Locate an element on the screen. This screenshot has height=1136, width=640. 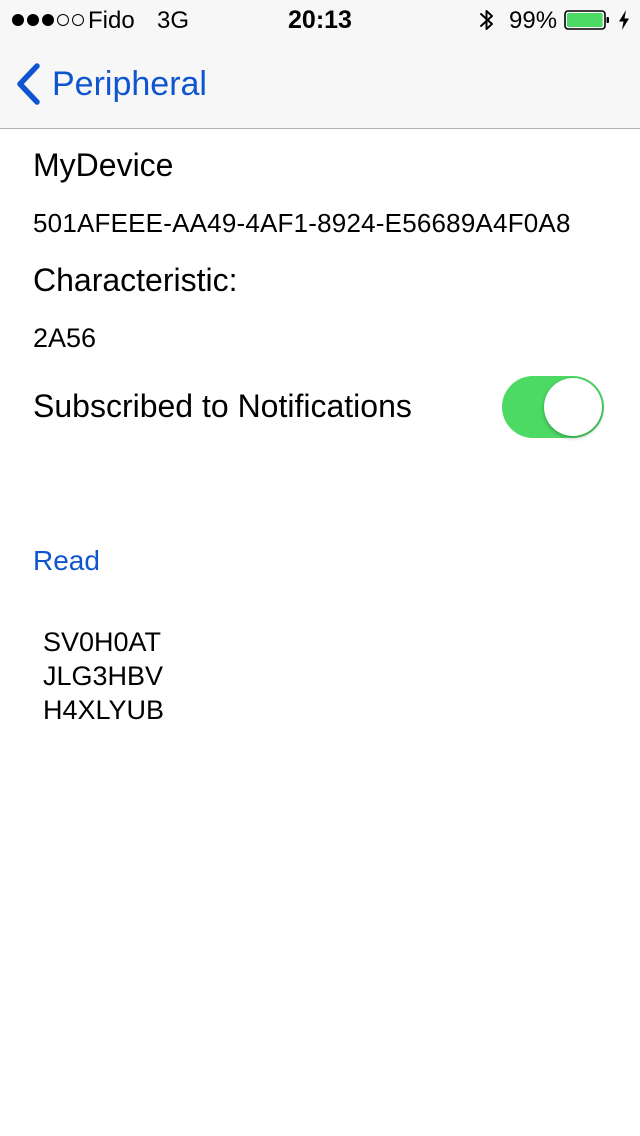
top-bar: Fido 3G 20:13 99% Peripheral is located at coordinates (320, 64).